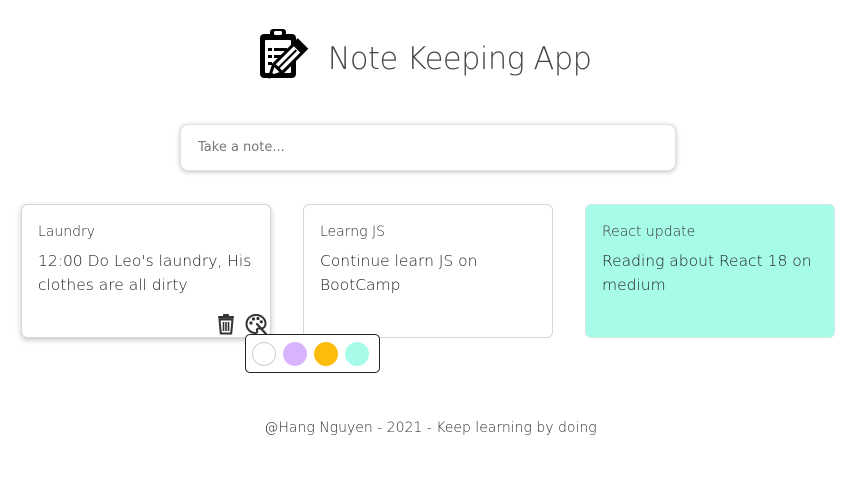 The height and width of the screenshot is (479, 861). What do you see at coordinates (256, 324) in the screenshot?
I see `palette-icon` at bounding box center [256, 324].